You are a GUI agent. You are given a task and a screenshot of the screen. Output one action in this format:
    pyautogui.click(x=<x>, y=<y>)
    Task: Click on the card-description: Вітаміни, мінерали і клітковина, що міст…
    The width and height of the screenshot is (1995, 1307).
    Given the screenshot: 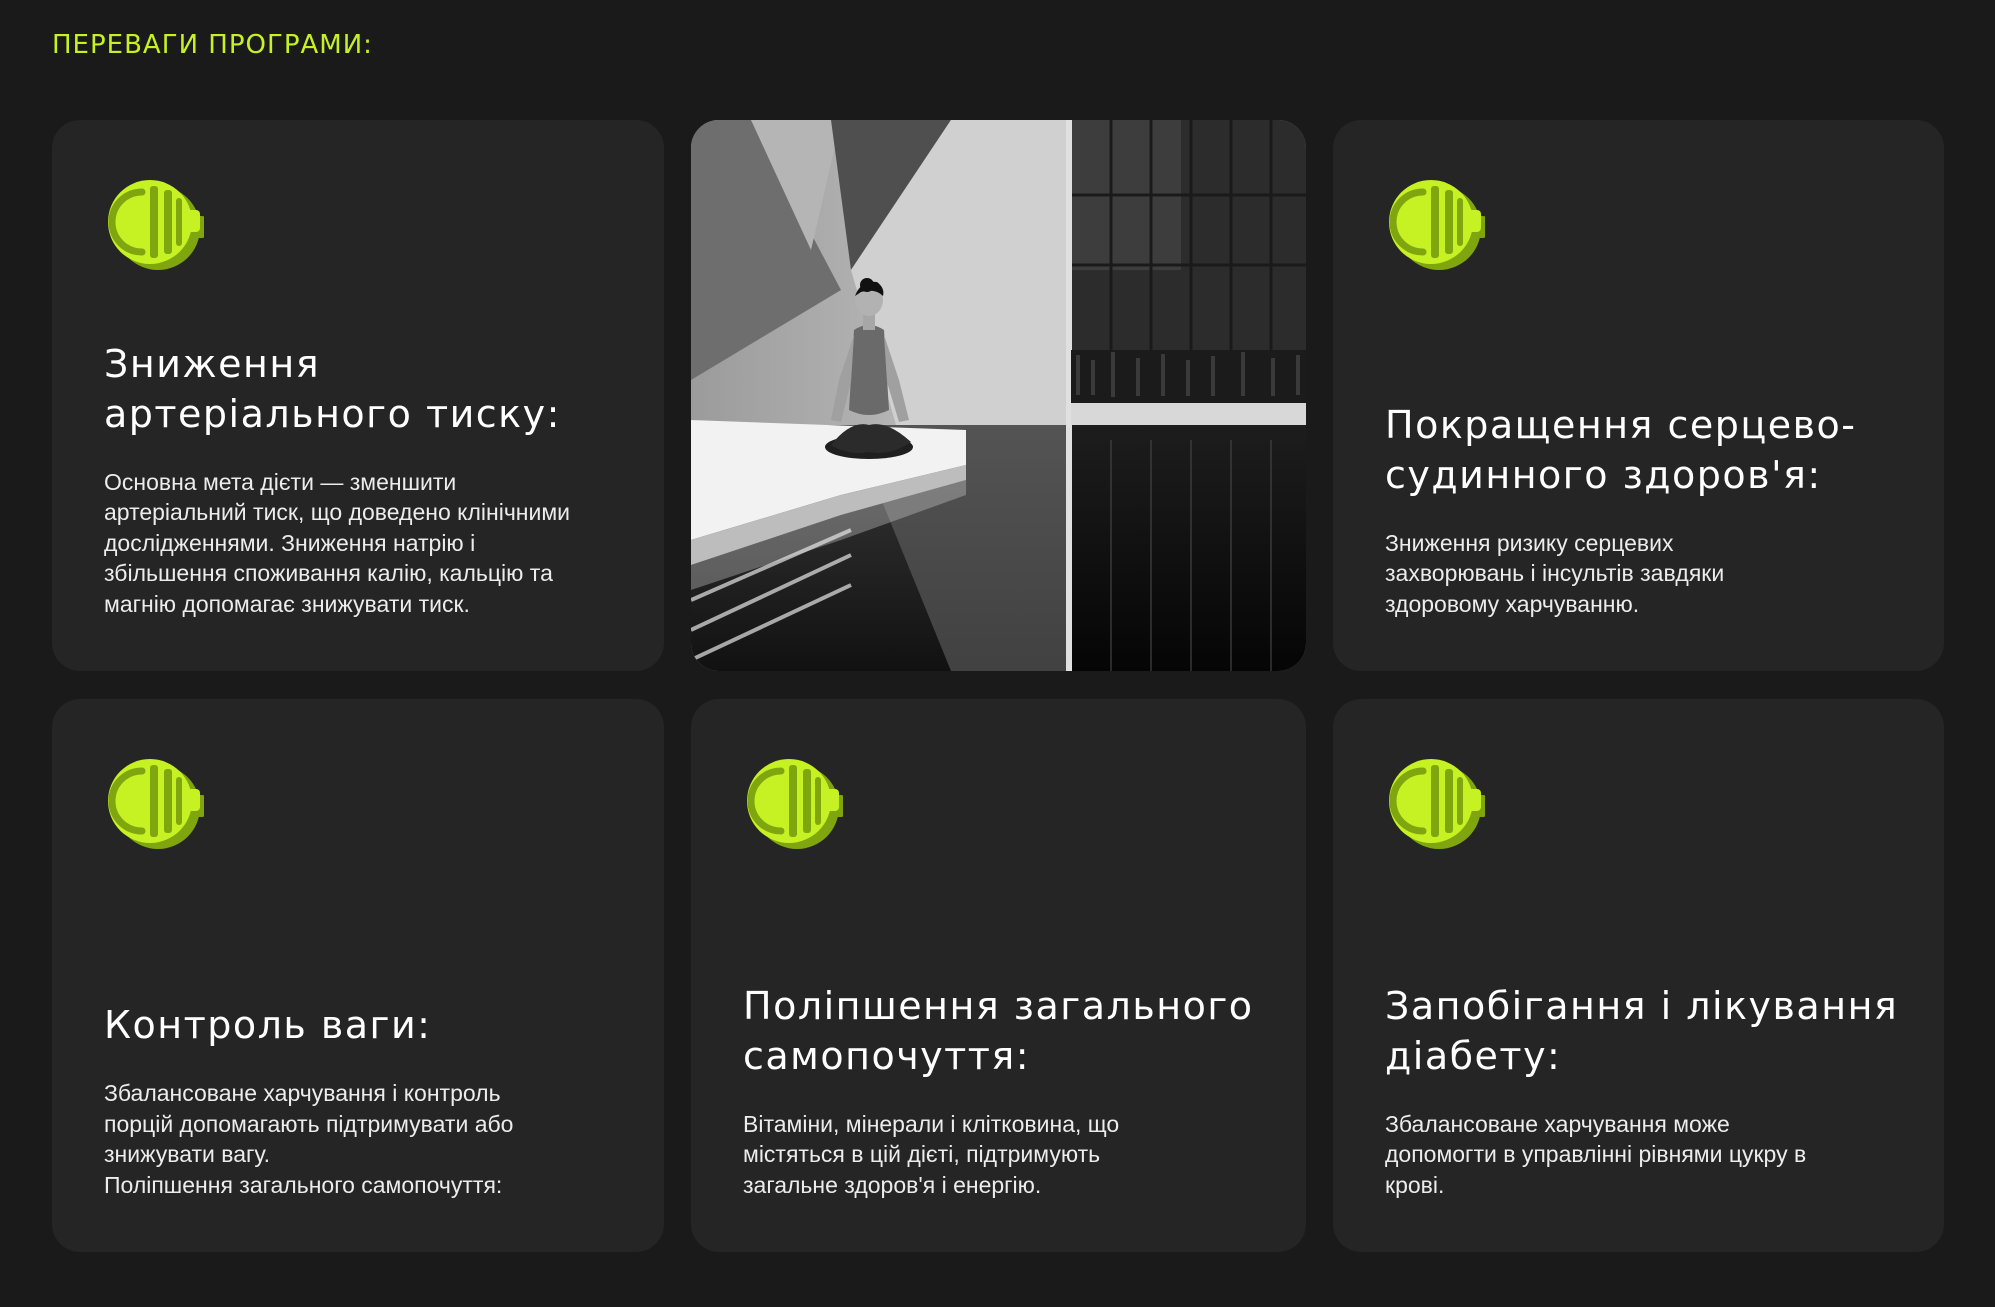 What is the action you would take?
    pyautogui.click(x=931, y=1154)
    